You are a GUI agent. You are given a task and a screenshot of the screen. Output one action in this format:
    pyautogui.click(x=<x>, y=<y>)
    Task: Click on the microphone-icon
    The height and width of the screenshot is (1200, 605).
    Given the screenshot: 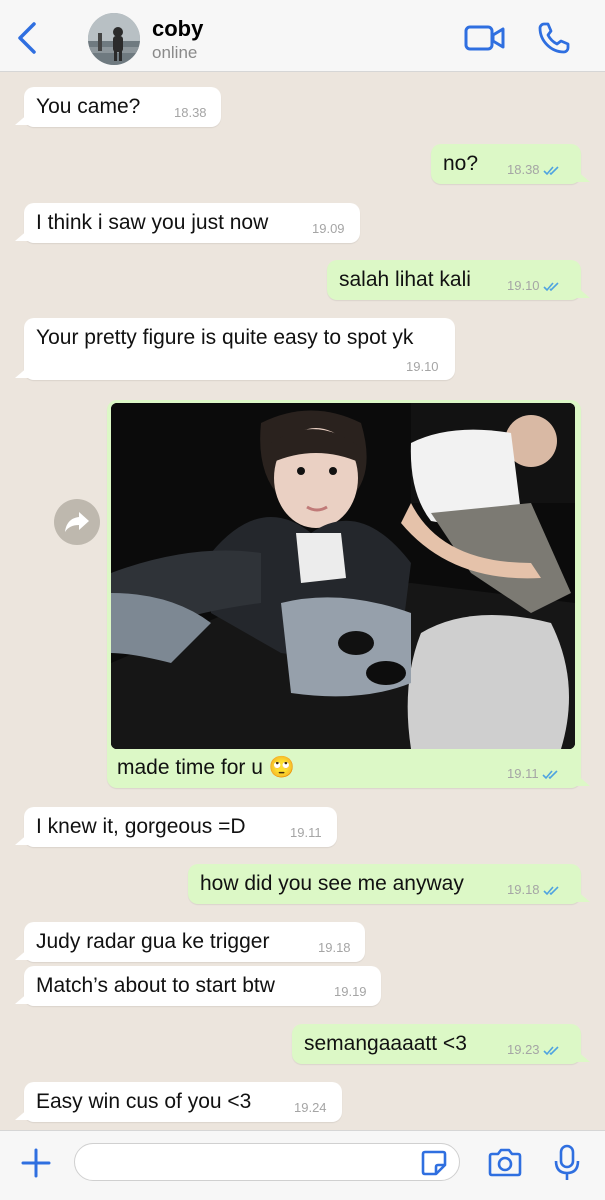 What is the action you would take?
    pyautogui.click(x=567, y=1162)
    